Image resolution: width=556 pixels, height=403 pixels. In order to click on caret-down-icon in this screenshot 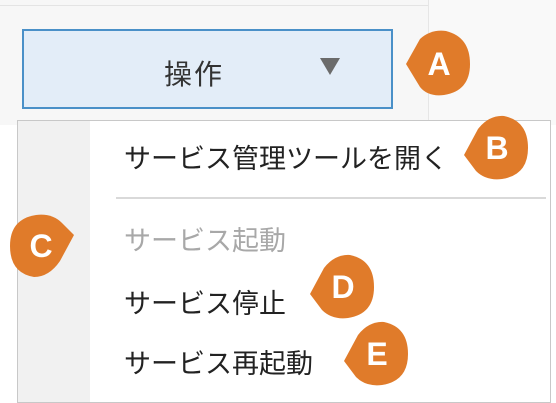, I will do `click(330, 66)`.